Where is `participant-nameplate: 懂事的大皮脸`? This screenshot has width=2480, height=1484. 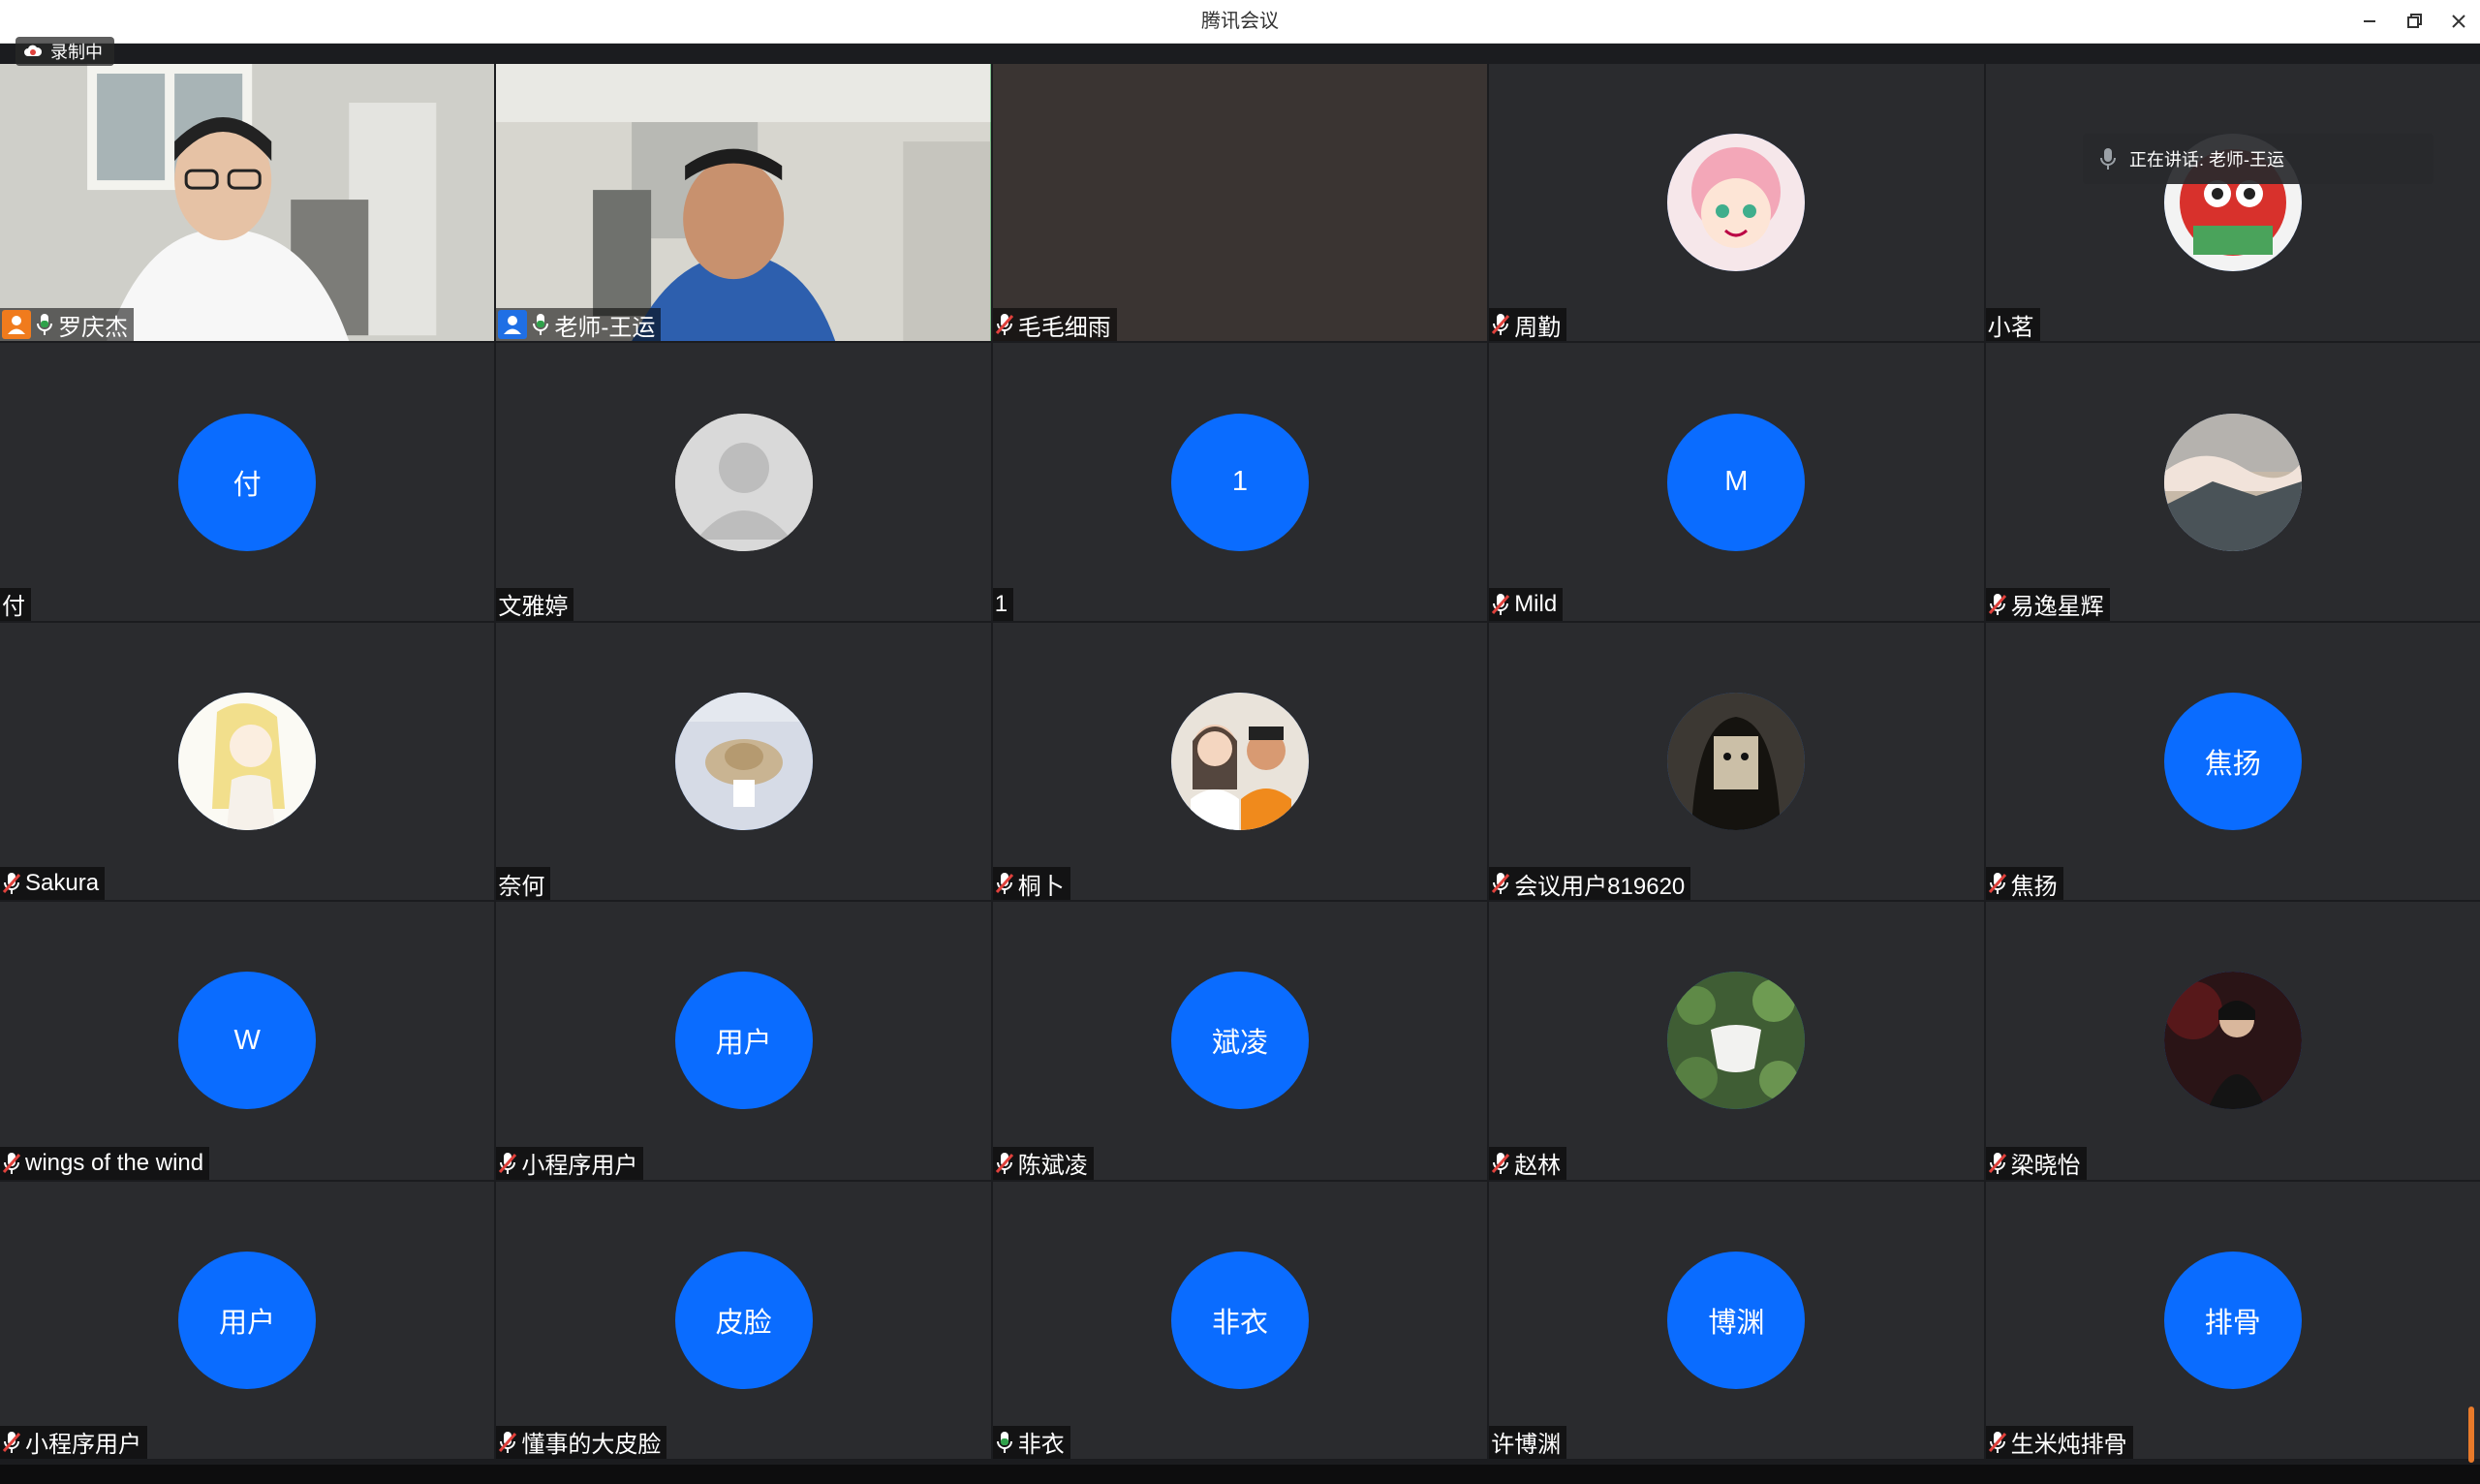 participant-nameplate: 懂事的大皮脸 is located at coordinates (581, 1442).